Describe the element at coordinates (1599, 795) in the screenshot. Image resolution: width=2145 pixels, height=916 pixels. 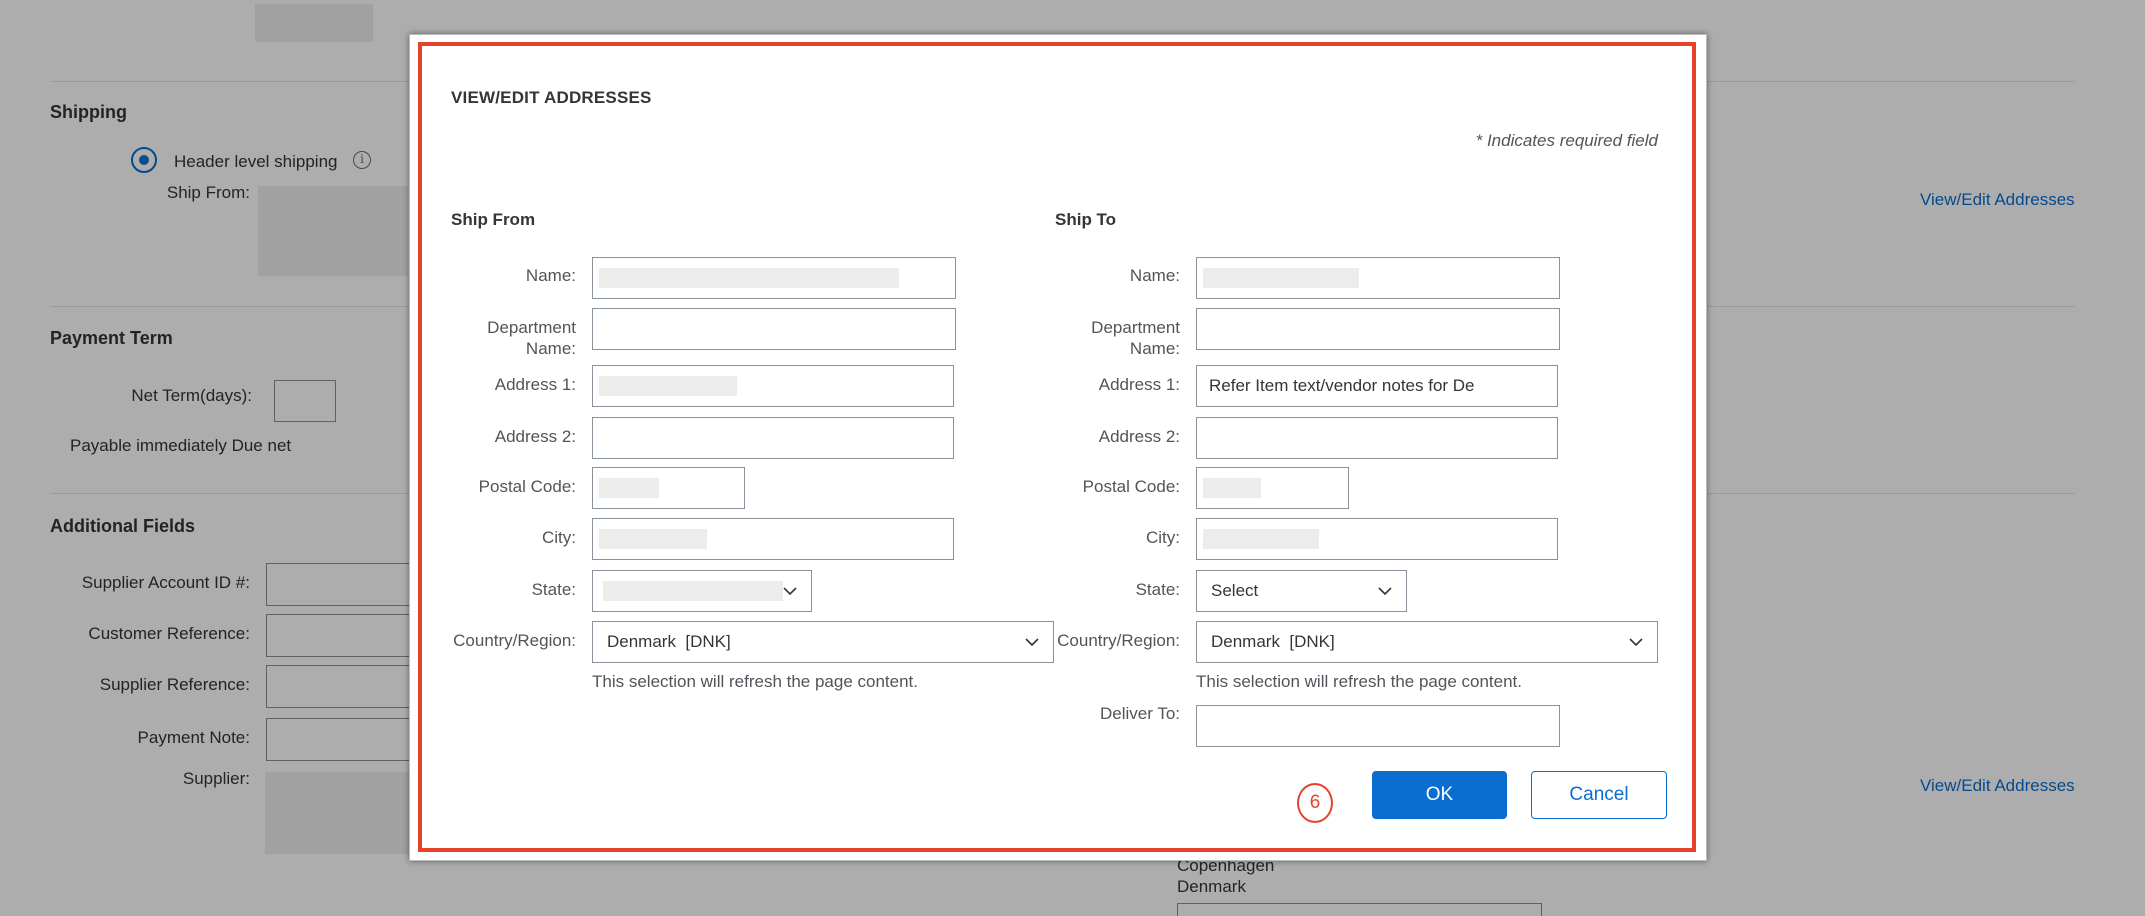
I see `cancel-button: Cancel` at that location.